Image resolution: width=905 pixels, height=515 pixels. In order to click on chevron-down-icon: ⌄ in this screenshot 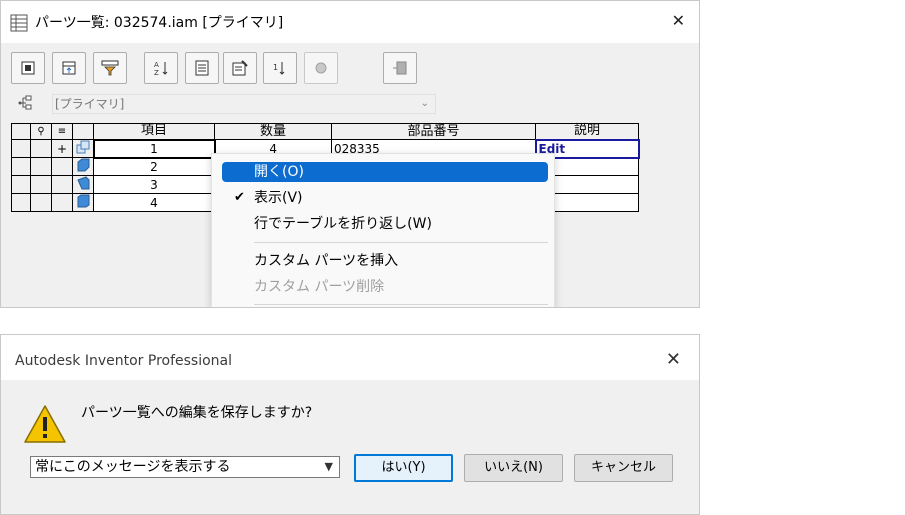, I will do `click(424, 103)`.